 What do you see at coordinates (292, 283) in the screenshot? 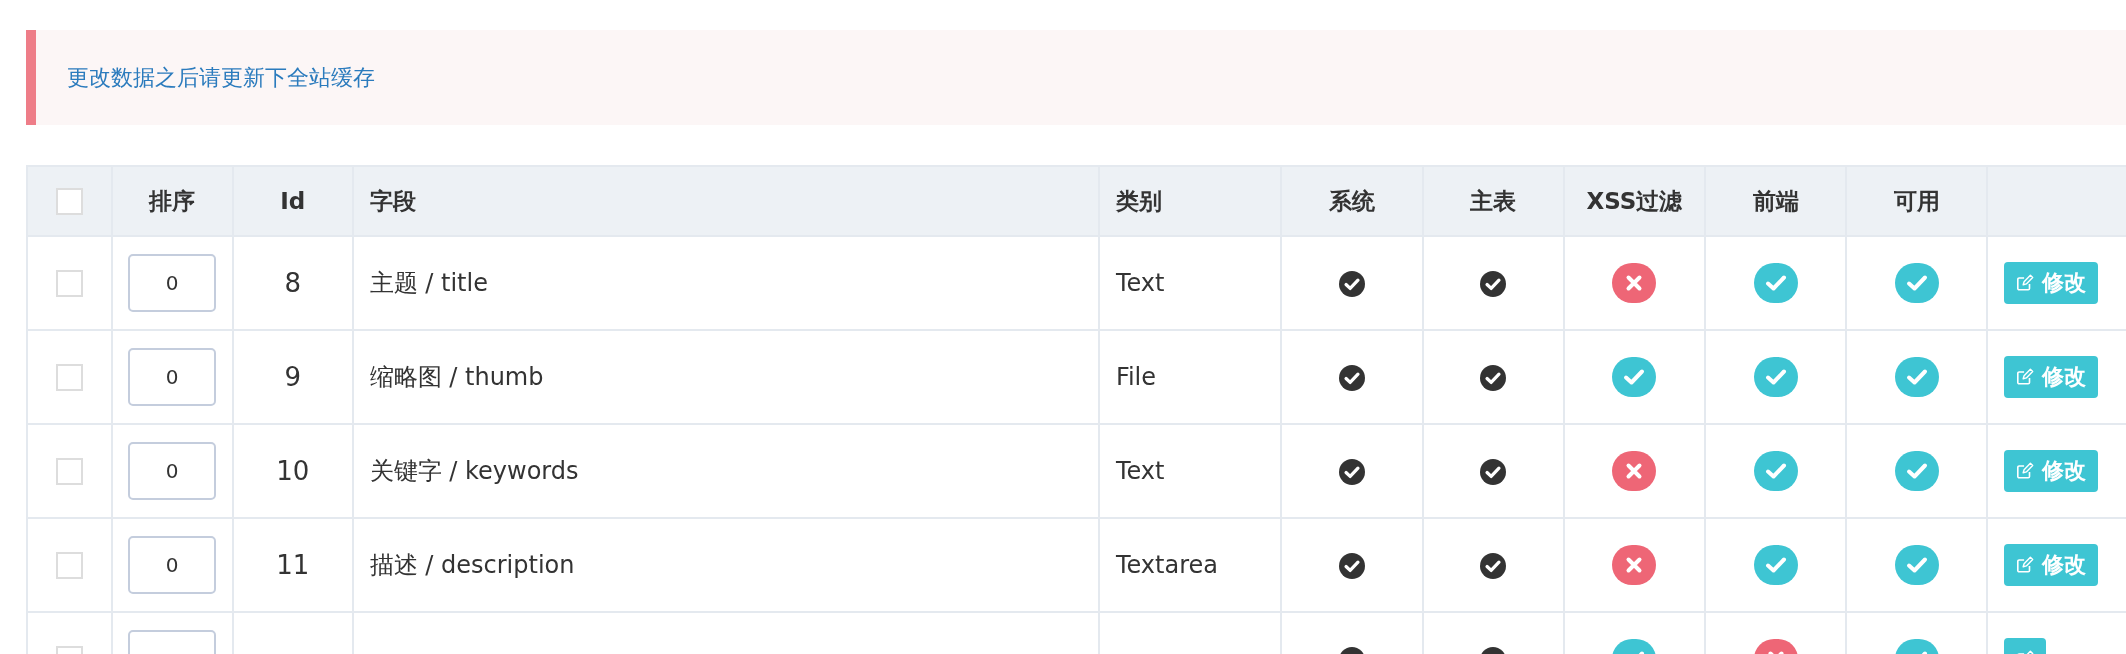
I see `id-text: 8` at bounding box center [292, 283].